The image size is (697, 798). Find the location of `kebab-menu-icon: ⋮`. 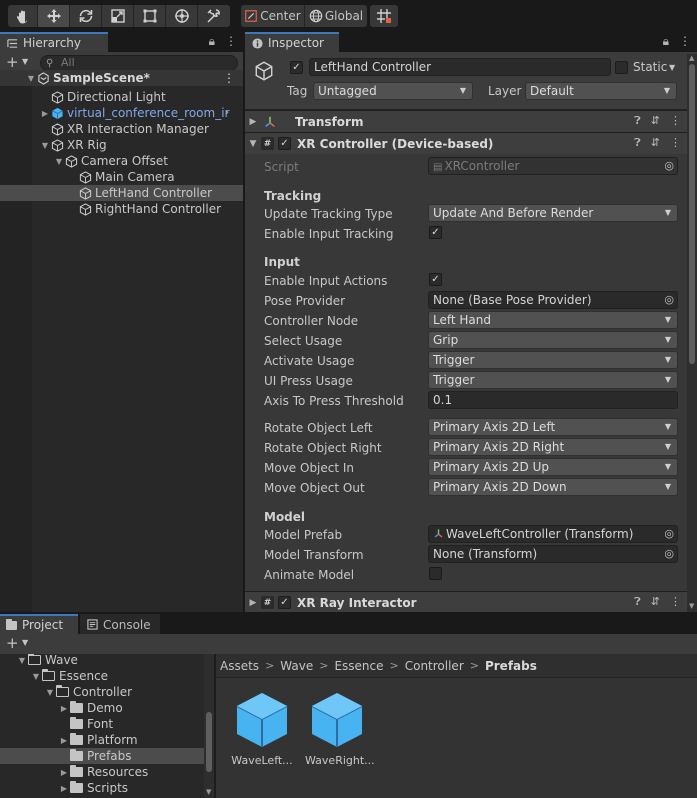

kebab-menu-icon: ⋮ is located at coordinates (685, 41).